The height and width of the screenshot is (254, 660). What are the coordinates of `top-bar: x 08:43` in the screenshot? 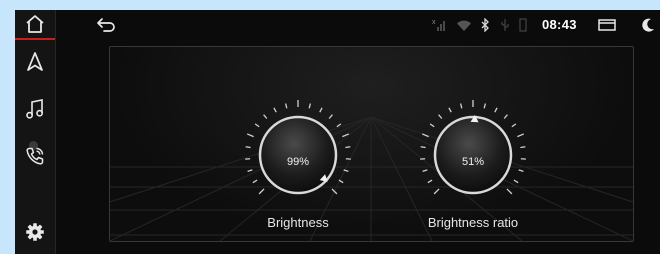 It's located at (358, 25).